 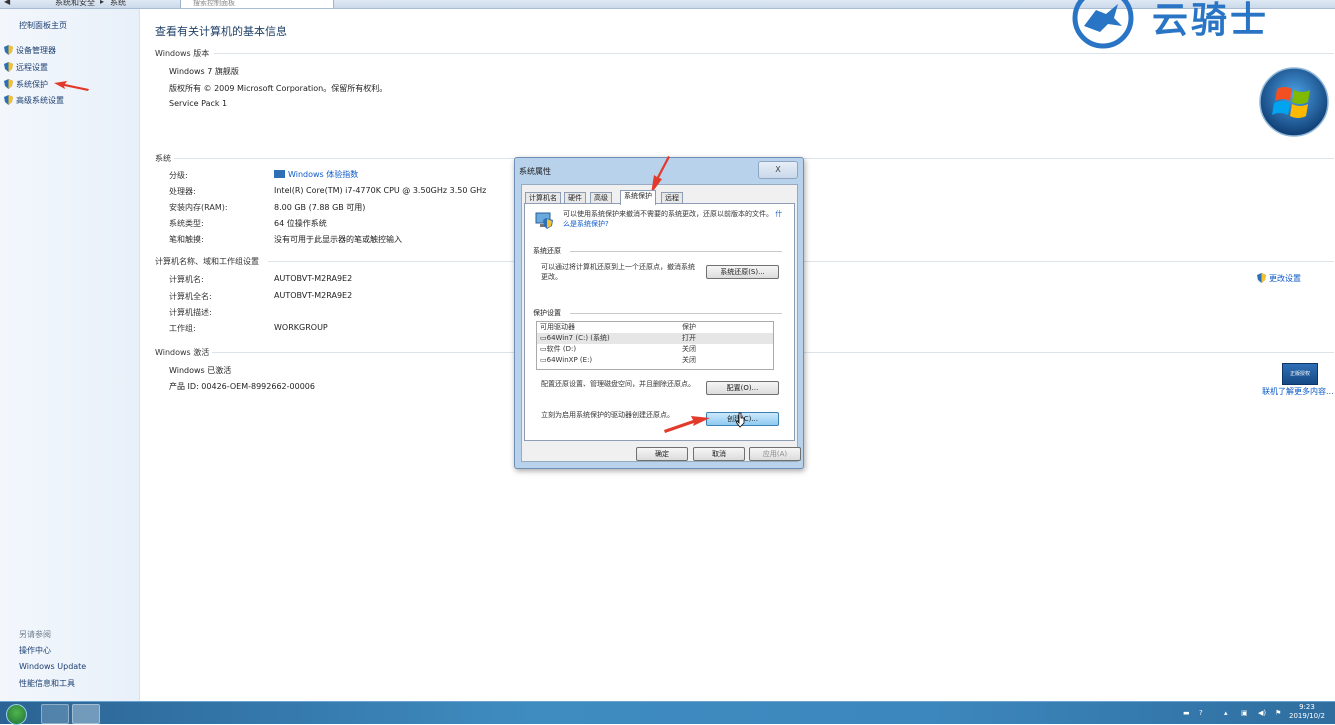 What do you see at coordinates (279, 174) in the screenshot?
I see `experience-index-icon` at bounding box center [279, 174].